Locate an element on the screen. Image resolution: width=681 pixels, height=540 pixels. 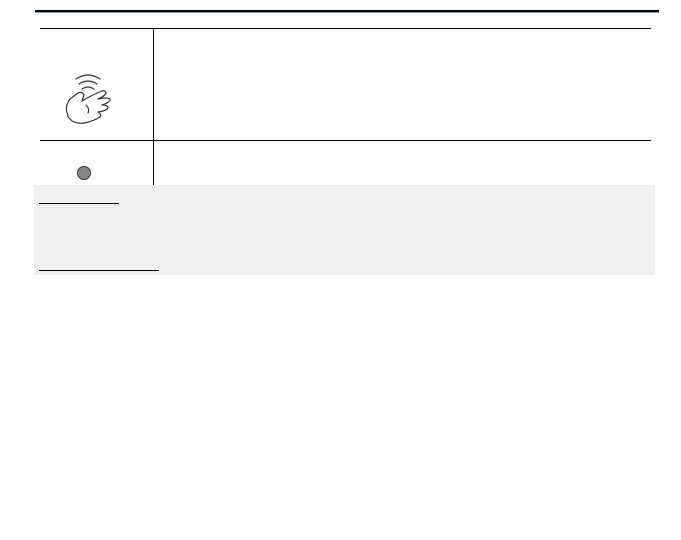
header-rule-accent is located at coordinates (347, 12).